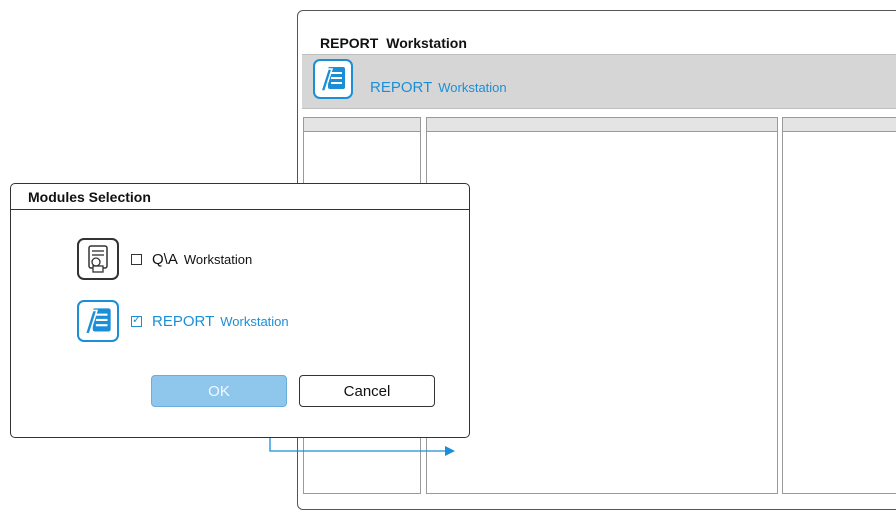 This screenshot has width=896, height=510. What do you see at coordinates (219, 391) in the screenshot?
I see `ok-button: OK` at bounding box center [219, 391].